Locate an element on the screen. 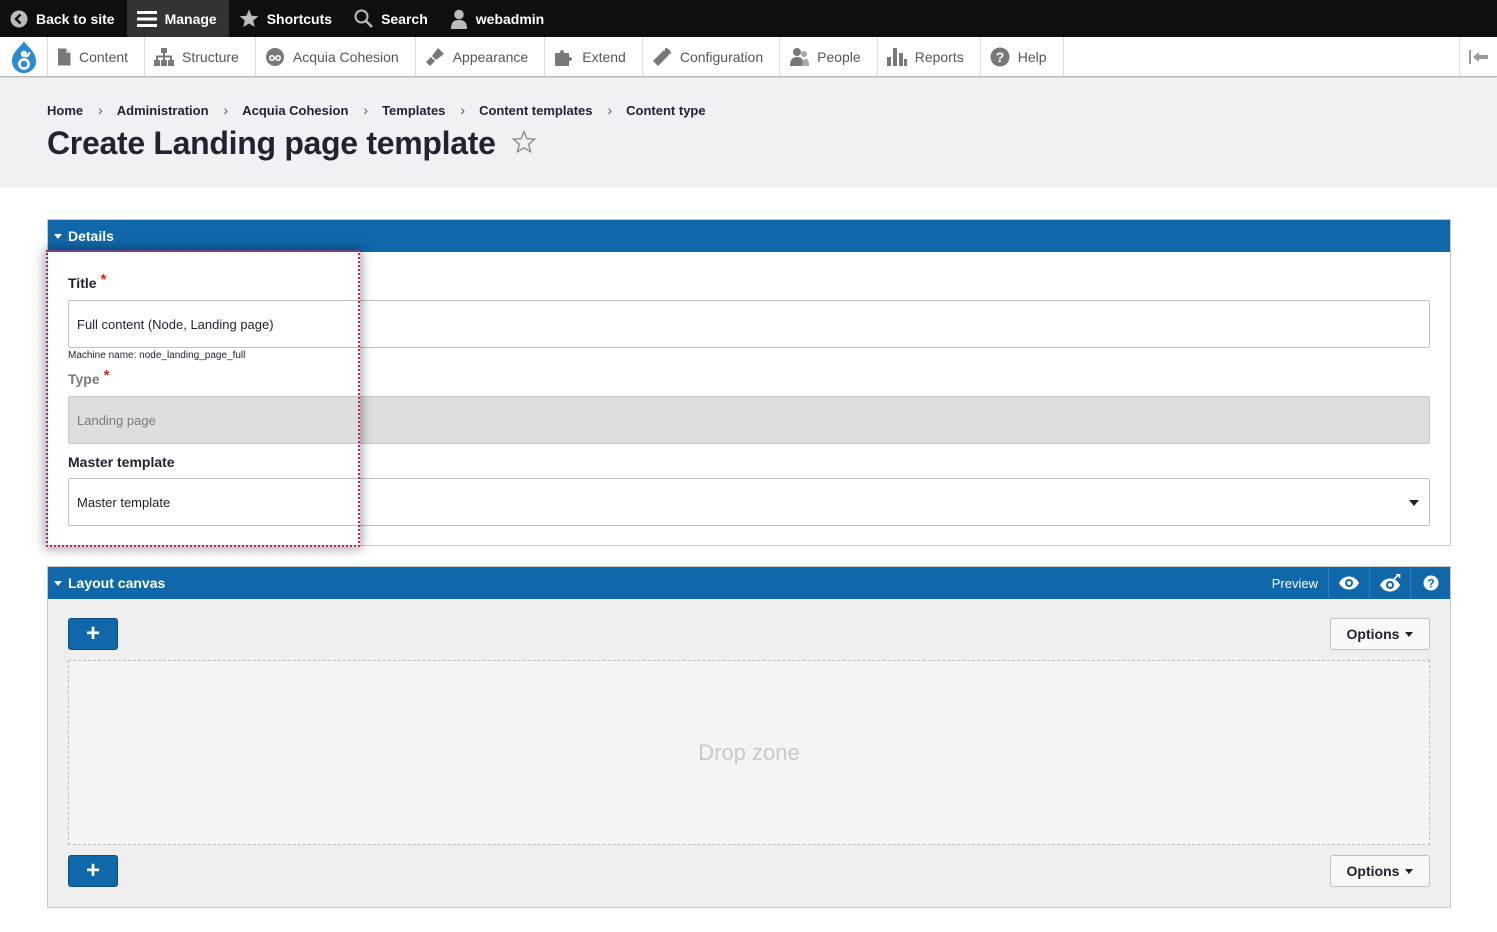 This screenshot has width=1497, height=932. tray-item-help: ? Help is located at coordinates (1022, 56).